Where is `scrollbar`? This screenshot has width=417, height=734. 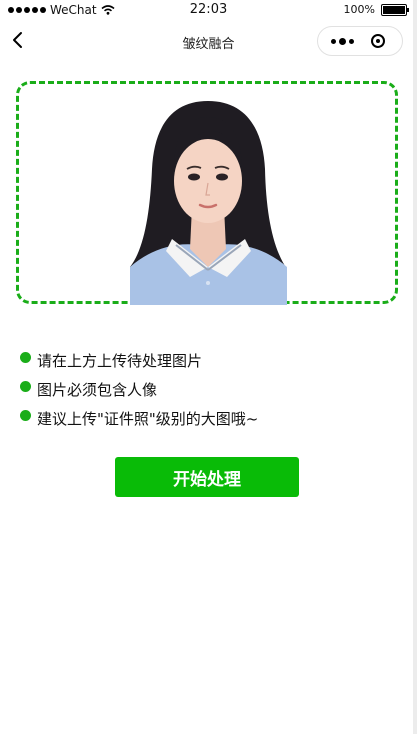
scrollbar is located at coordinates (415, 367).